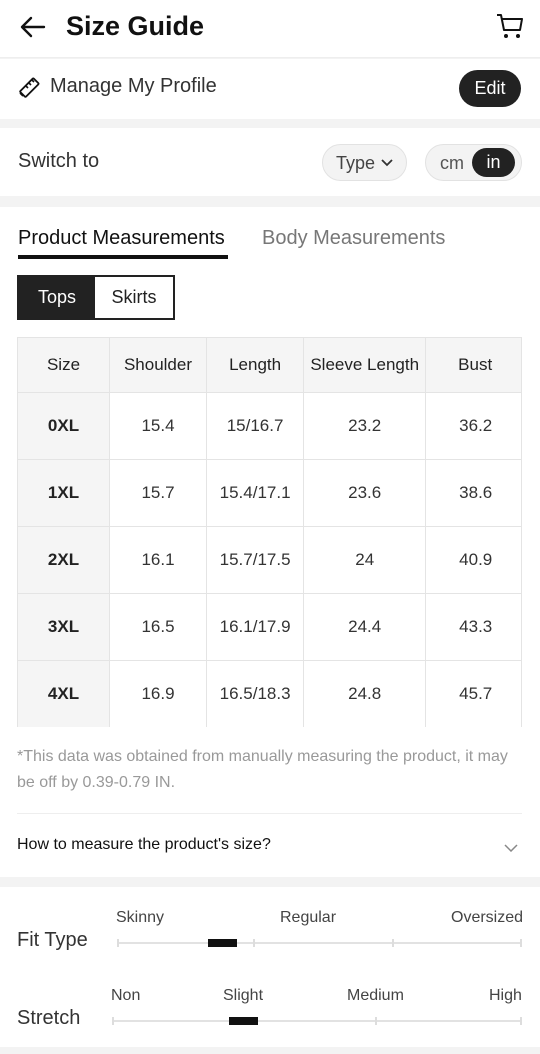 The image size is (540, 1054). Describe the element at coordinates (140, 917) in the screenshot. I see `fit-scale-label: Skinny` at that location.